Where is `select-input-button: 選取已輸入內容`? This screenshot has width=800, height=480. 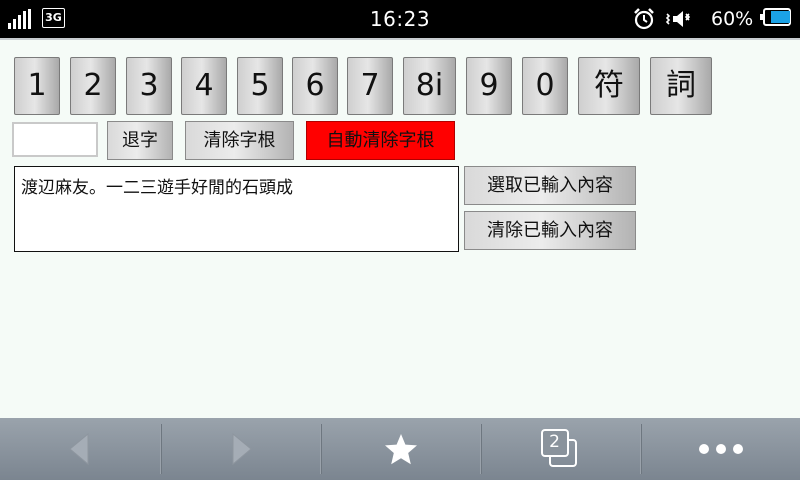 select-input-button: 選取已輸入內容 is located at coordinates (550, 185).